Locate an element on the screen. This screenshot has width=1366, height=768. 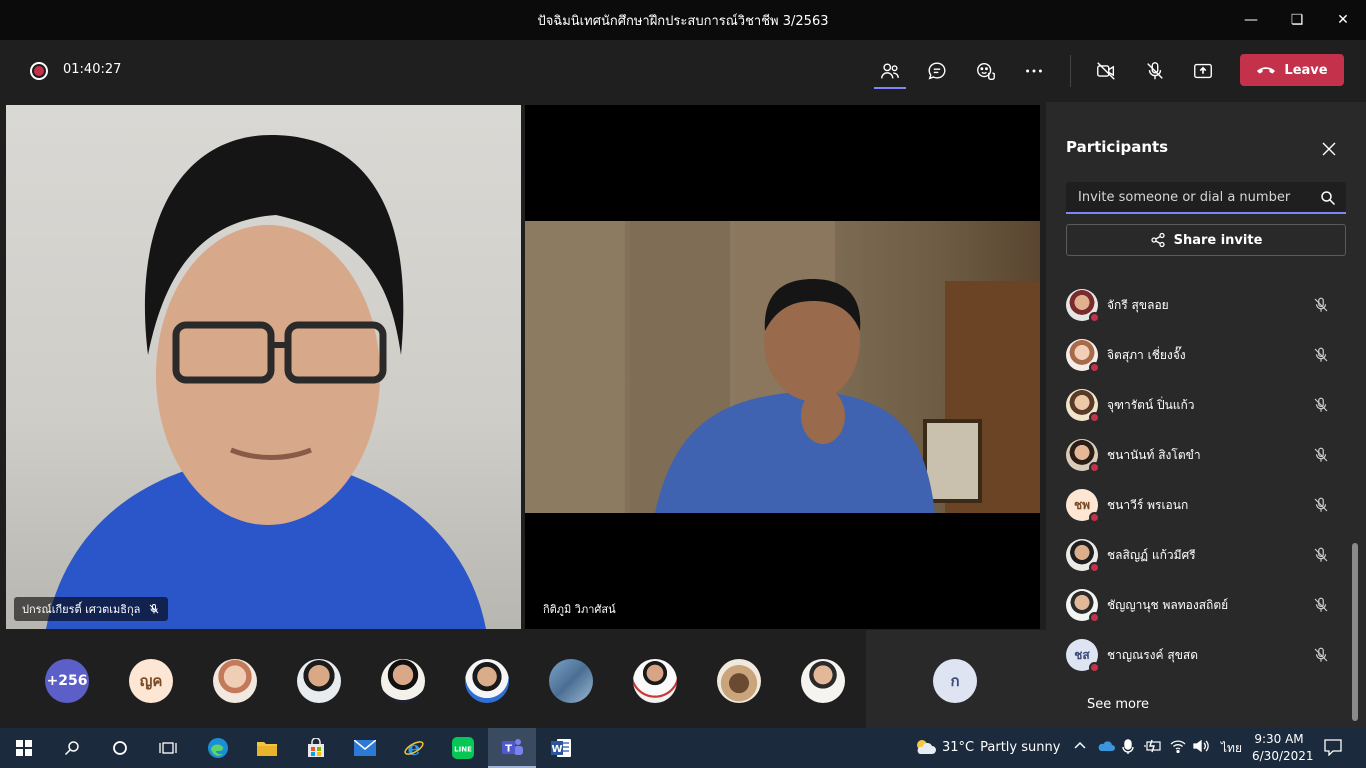
active-tab-indicator is located at coordinates (890, 88).